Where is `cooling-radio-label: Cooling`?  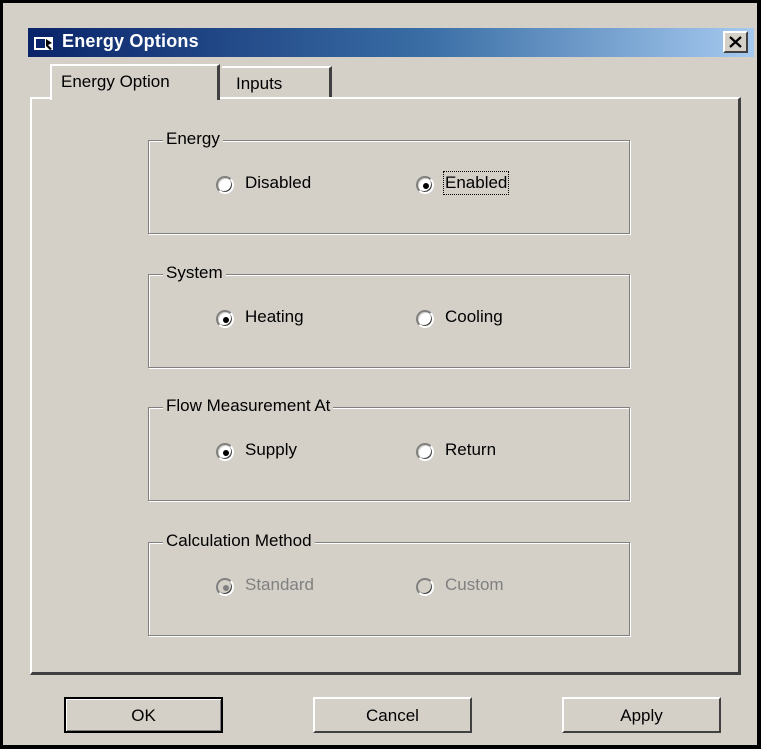 cooling-radio-label: Cooling is located at coordinates (474, 316).